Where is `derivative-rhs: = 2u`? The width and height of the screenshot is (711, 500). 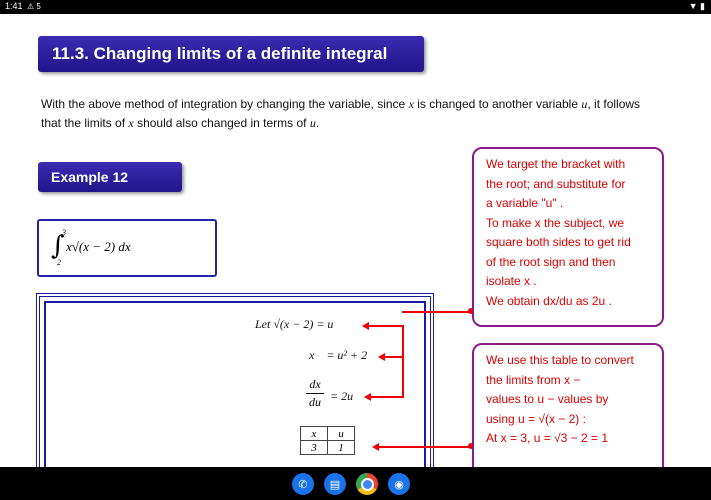
derivative-rhs: = 2u is located at coordinates (342, 396).